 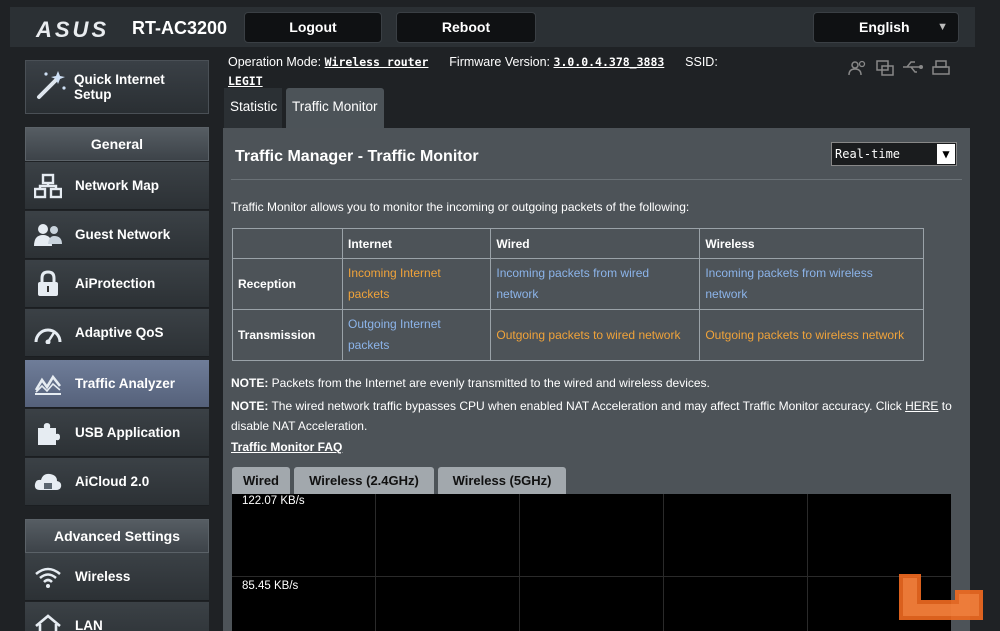 What do you see at coordinates (286, 447) in the screenshot?
I see `traffic-monitor-faq-link: Traffic Monitor FAQ` at bounding box center [286, 447].